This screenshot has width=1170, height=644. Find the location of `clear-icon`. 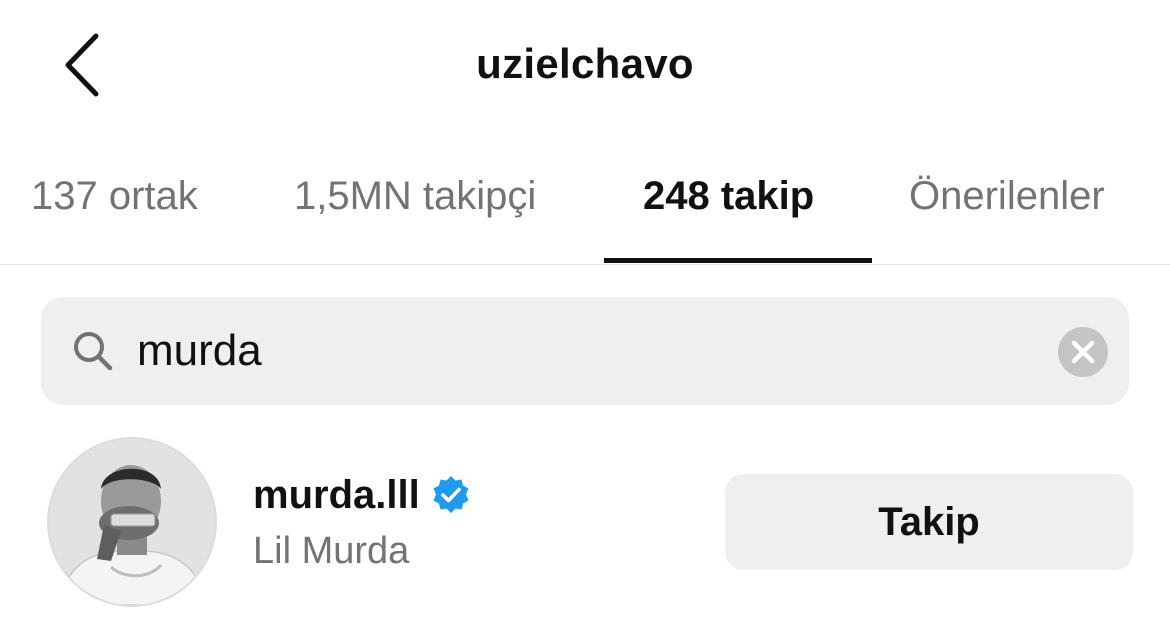

clear-icon is located at coordinates (1083, 352).